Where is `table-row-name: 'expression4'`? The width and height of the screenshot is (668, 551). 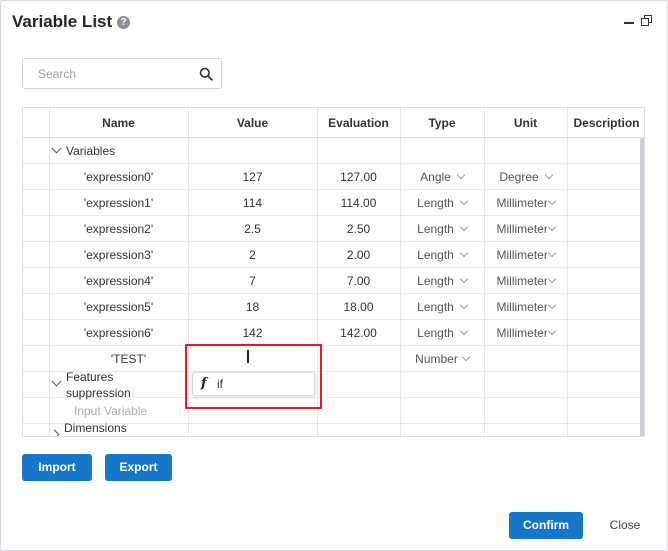
table-row-name: 'expression4' is located at coordinates (118, 281).